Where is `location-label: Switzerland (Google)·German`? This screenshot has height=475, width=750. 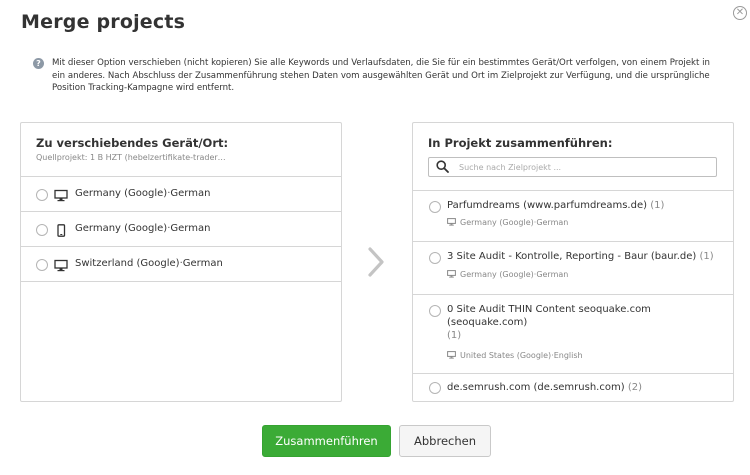
location-label: Switzerland (Google)·German is located at coordinates (149, 263).